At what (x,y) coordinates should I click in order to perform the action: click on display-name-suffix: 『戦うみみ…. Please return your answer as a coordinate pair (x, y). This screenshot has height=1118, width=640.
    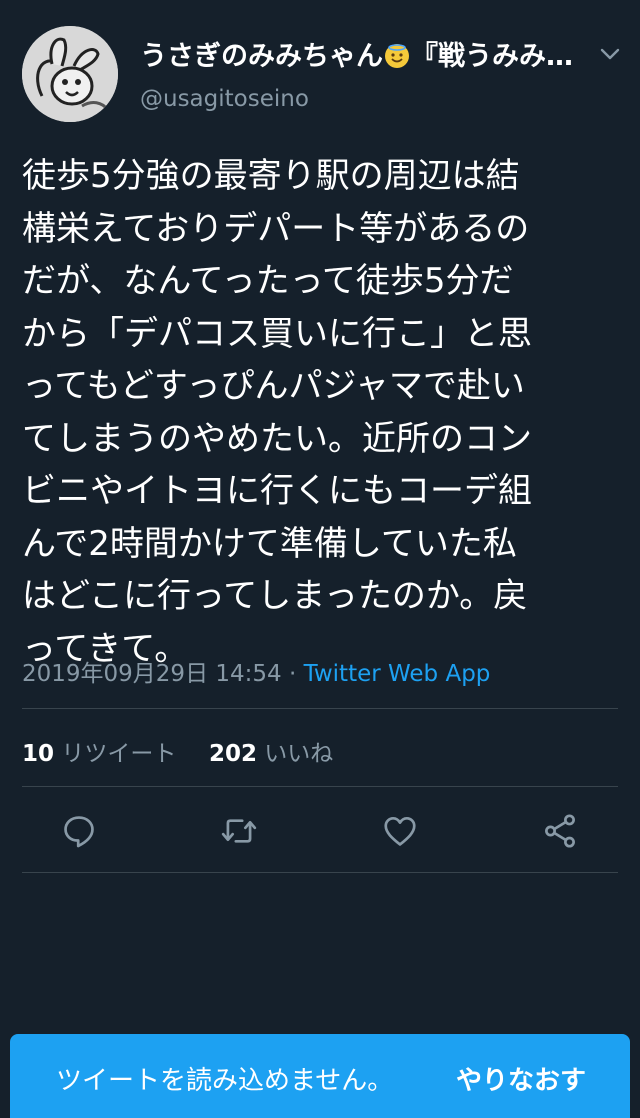
    Looking at the image, I should click on (492, 56).